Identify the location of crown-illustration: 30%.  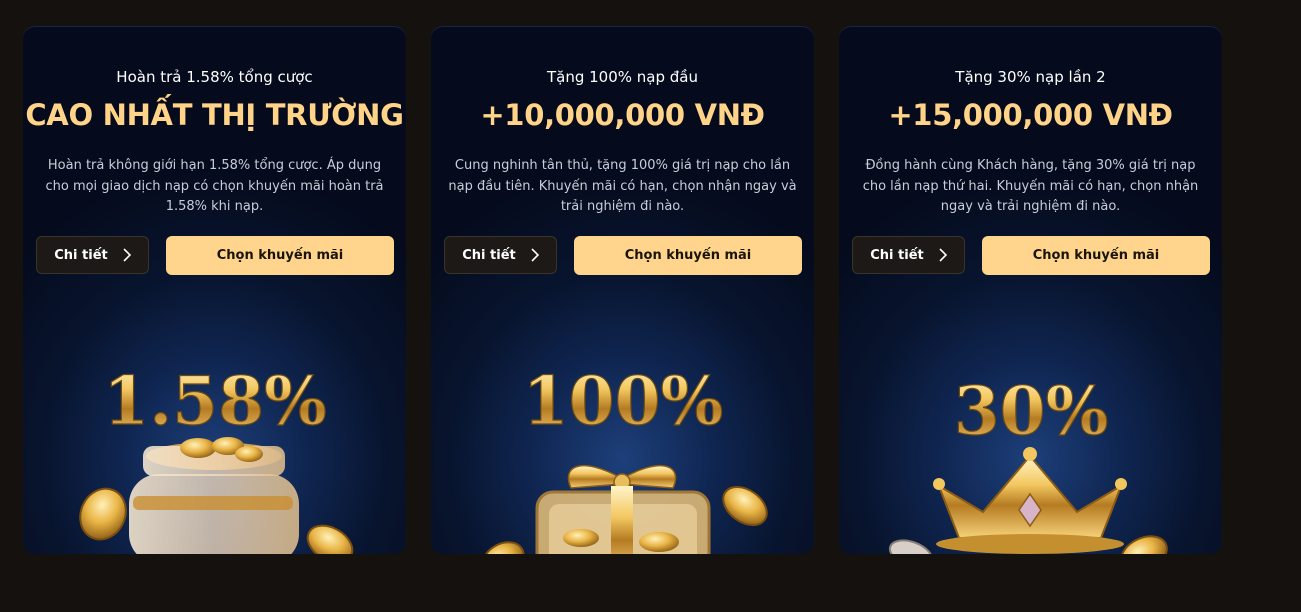
(1028, 462).